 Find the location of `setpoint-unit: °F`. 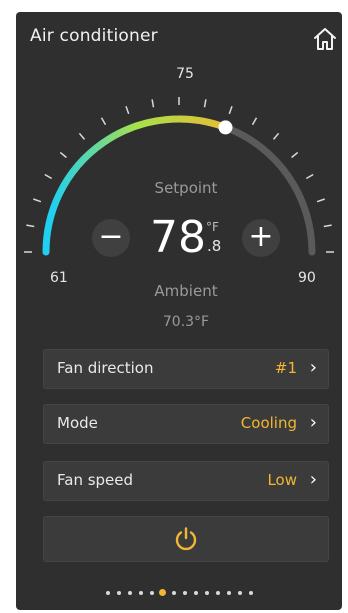

setpoint-unit: °F is located at coordinates (212, 227).